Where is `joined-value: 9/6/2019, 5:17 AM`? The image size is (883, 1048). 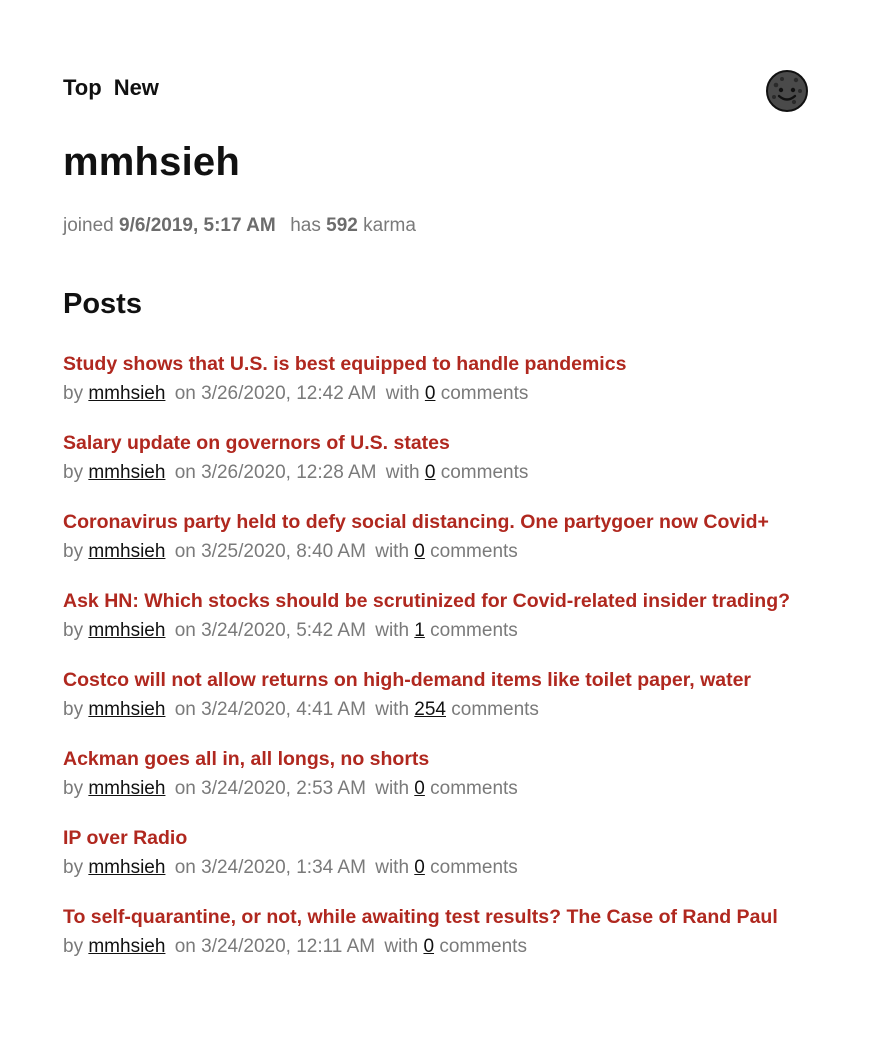 joined-value: 9/6/2019, 5:17 AM is located at coordinates (197, 225).